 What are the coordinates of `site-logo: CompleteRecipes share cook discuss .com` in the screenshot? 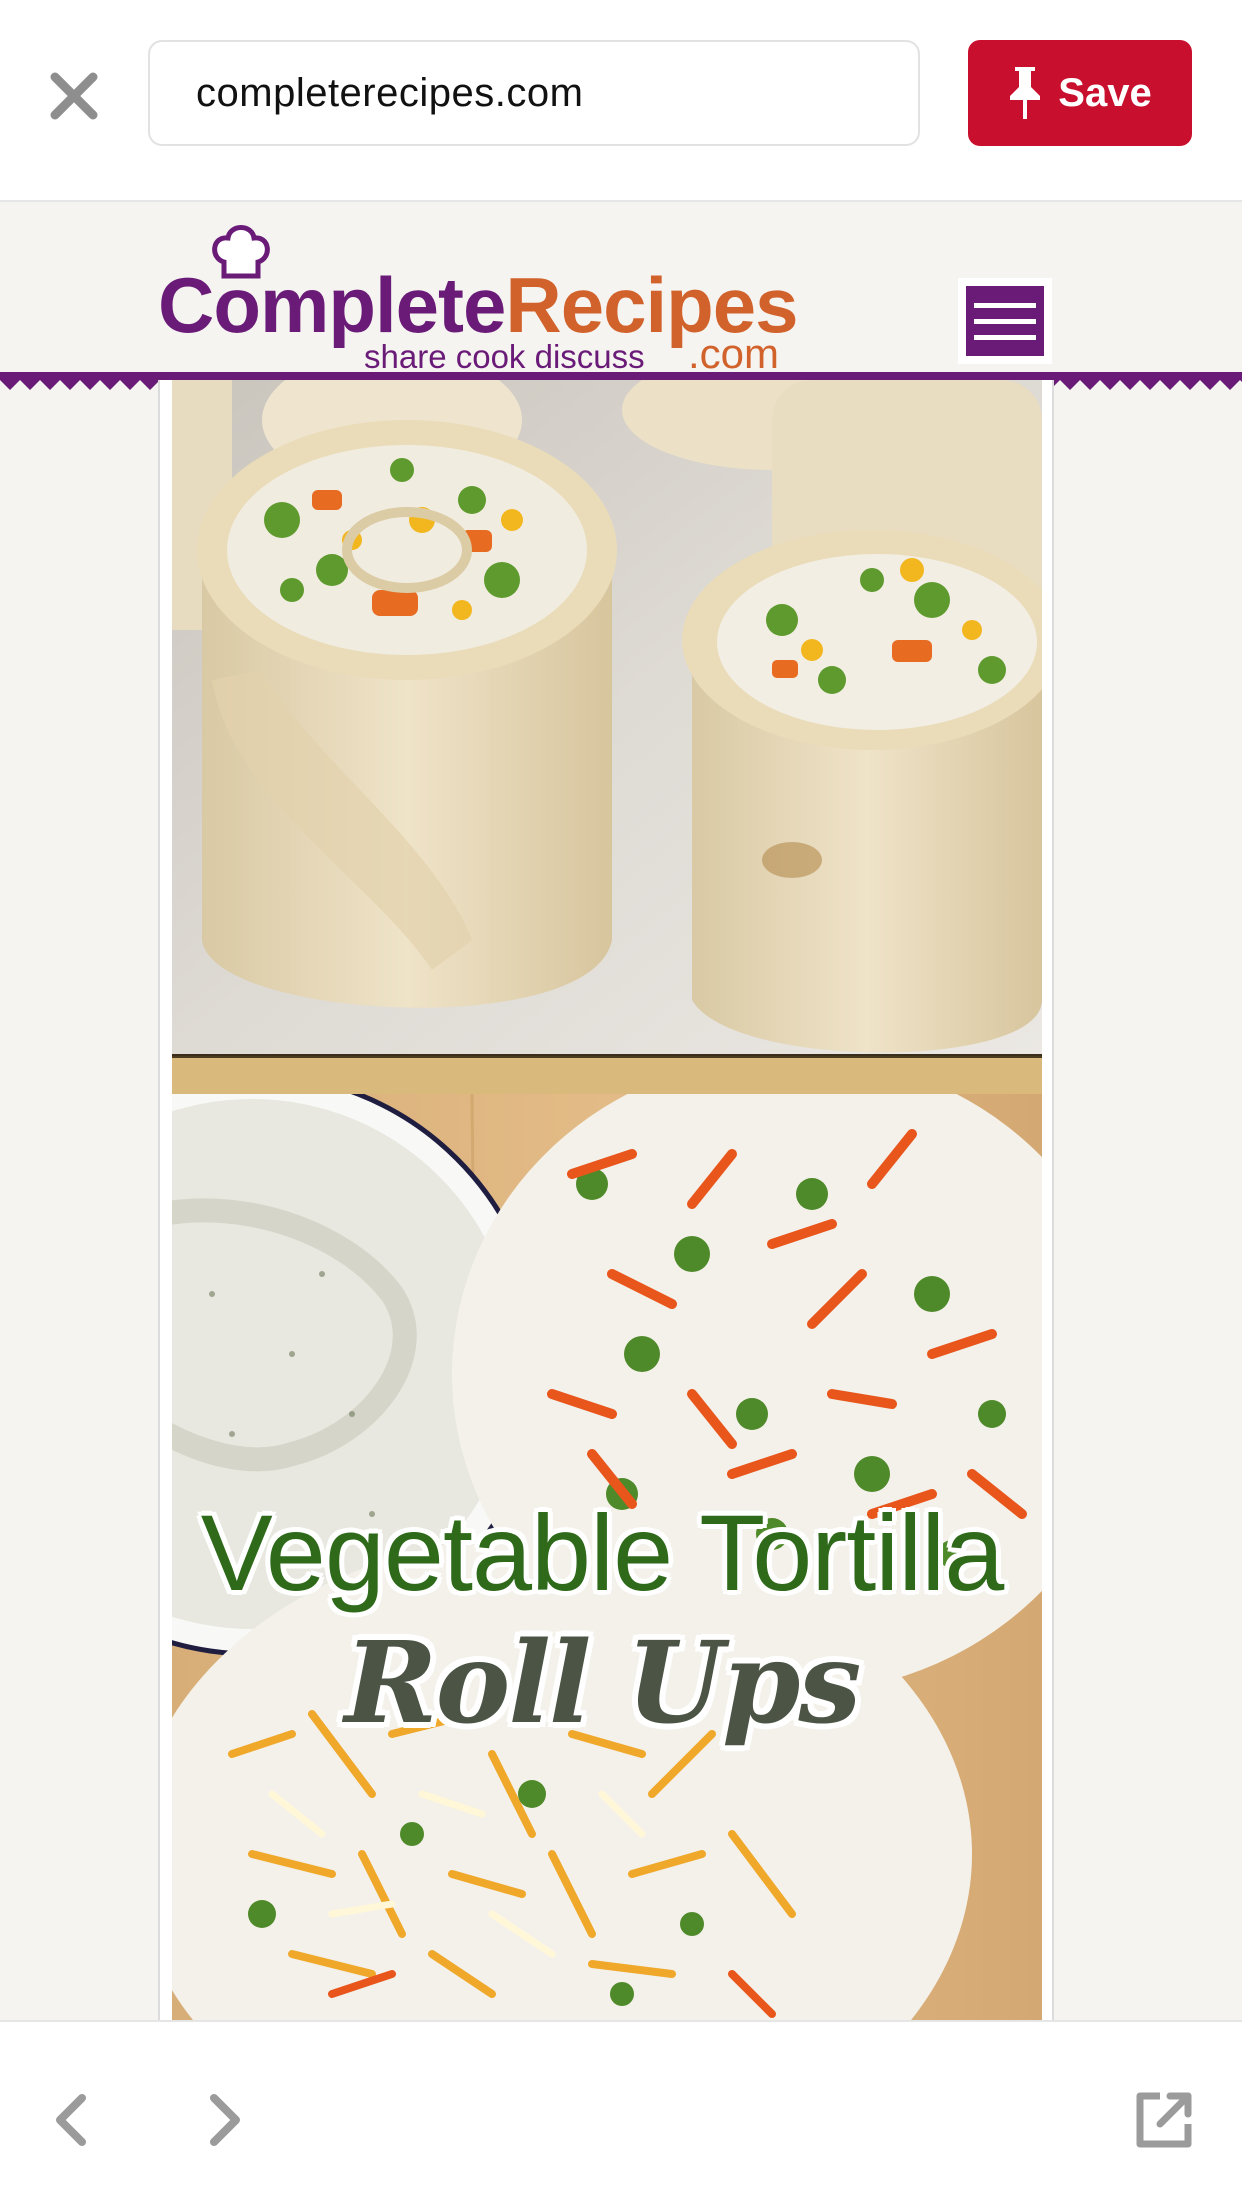 It's located at (488, 298).